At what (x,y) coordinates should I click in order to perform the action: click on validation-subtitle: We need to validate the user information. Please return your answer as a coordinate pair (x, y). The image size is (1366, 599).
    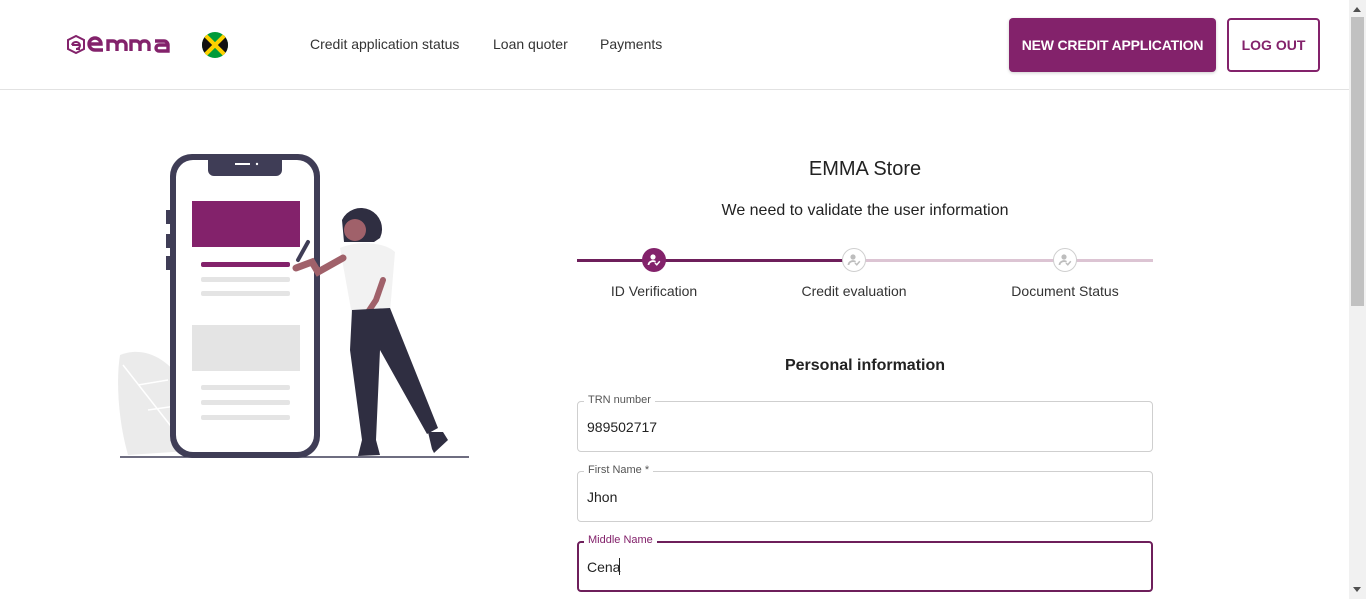
    Looking at the image, I should click on (865, 210).